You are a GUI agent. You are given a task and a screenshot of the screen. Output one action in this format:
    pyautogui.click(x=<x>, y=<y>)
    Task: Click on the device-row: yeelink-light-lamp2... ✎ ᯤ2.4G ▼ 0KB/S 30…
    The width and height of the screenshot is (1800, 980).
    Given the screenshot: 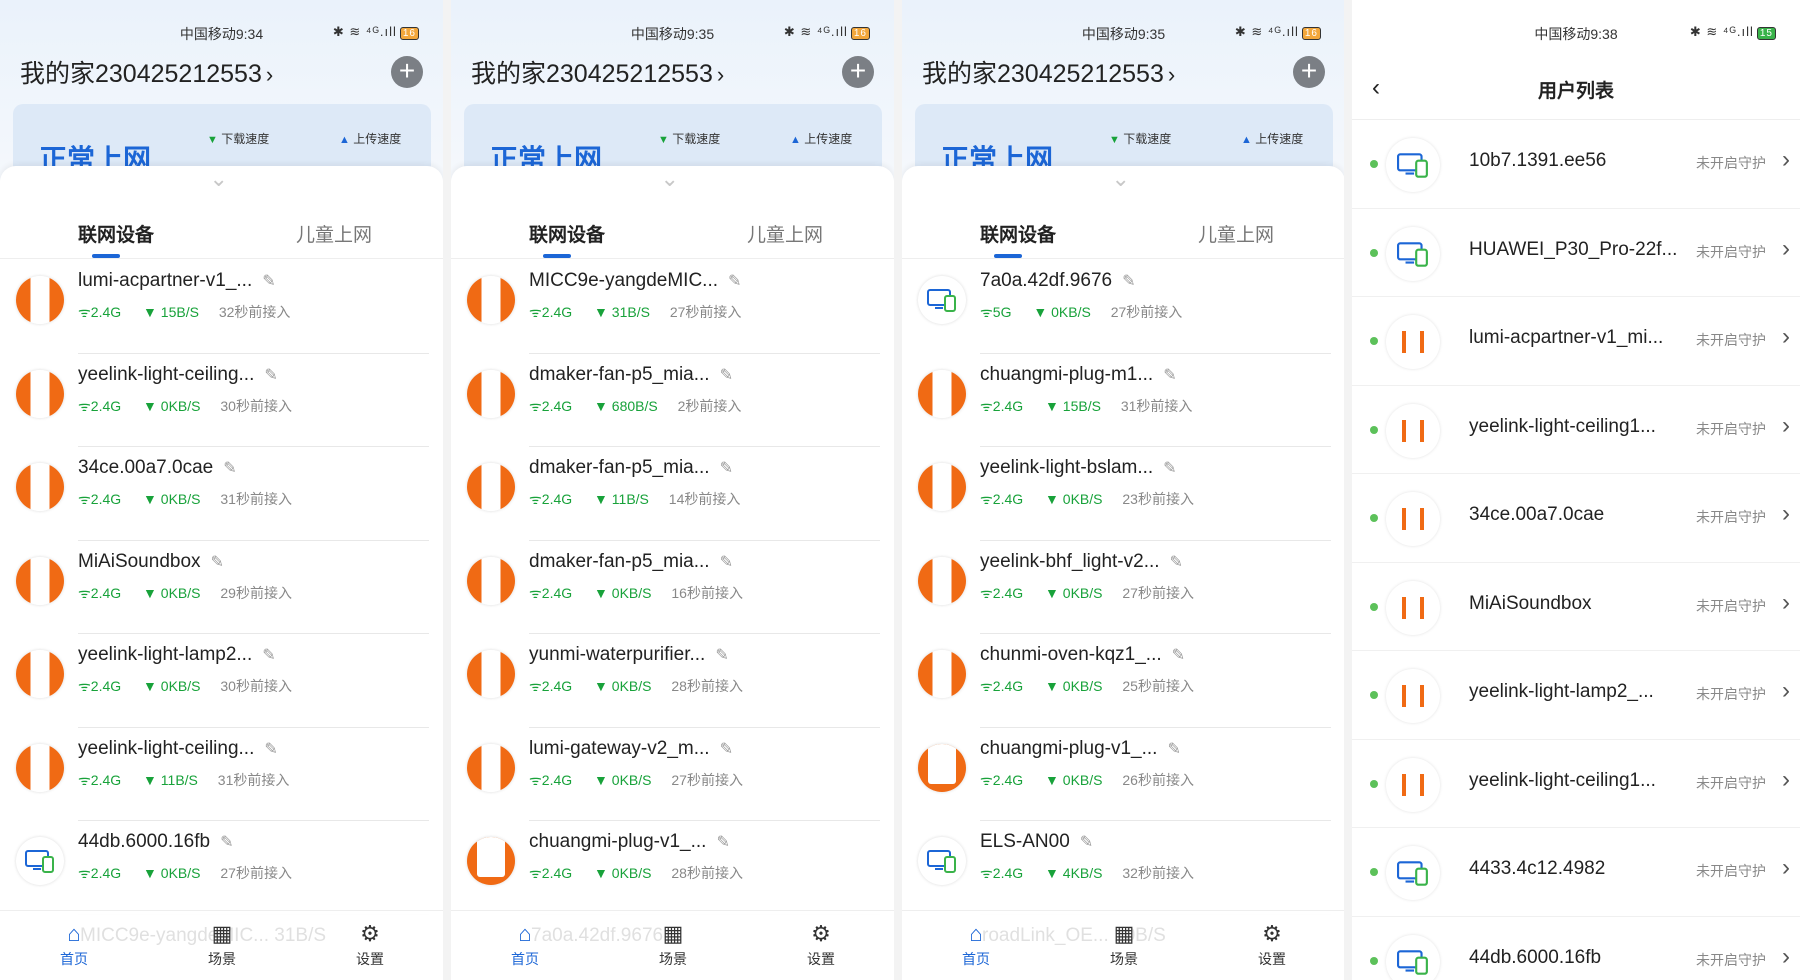 What is the action you would take?
    pyautogui.click(x=221, y=681)
    